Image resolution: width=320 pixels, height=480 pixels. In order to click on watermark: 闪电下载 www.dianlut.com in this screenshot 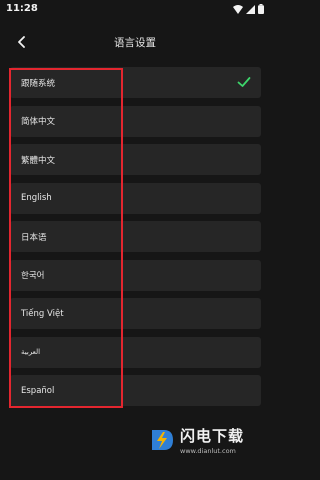, I will do `click(205, 440)`.